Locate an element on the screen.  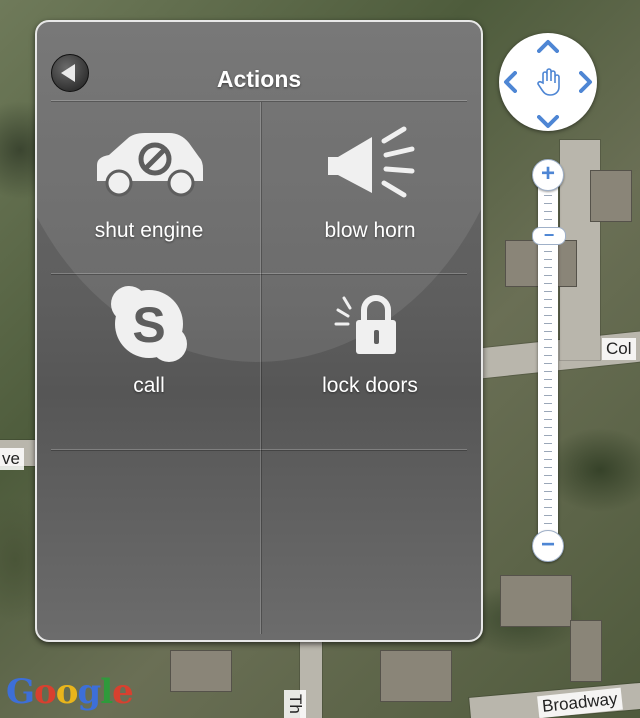
action-blow-horn: blow horn is located at coordinates (370, 187).